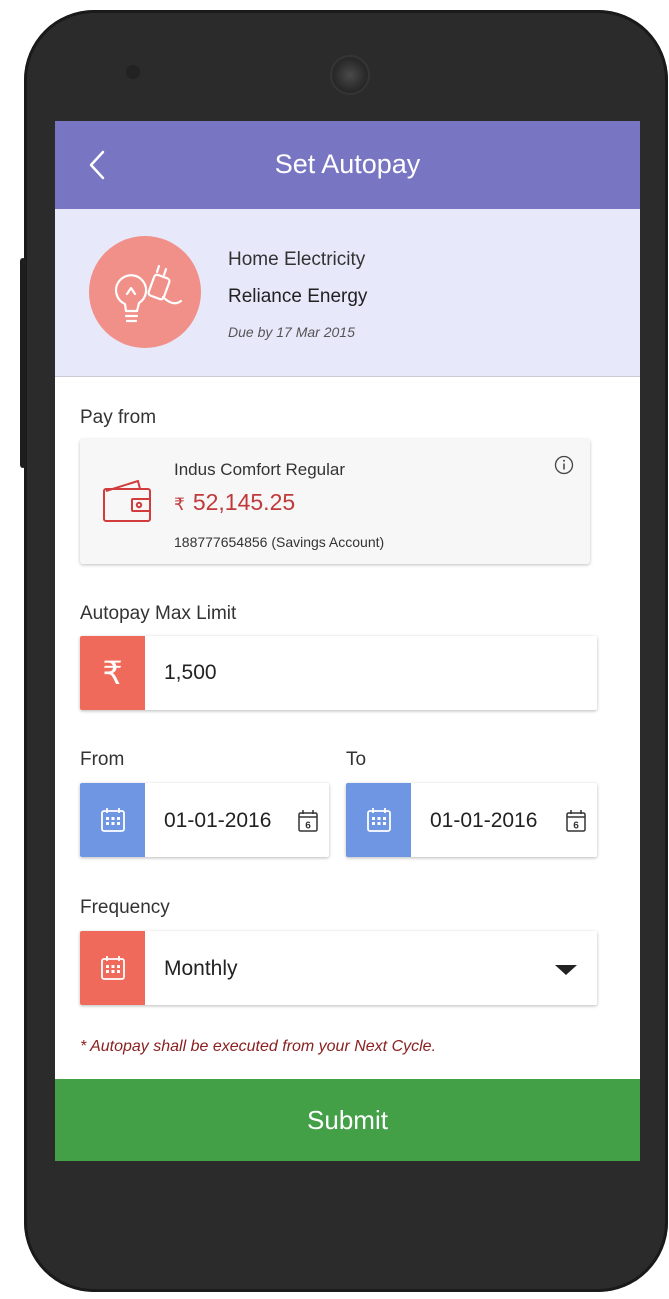  I want to click on max-limit-value: 1,500, so click(190, 672).